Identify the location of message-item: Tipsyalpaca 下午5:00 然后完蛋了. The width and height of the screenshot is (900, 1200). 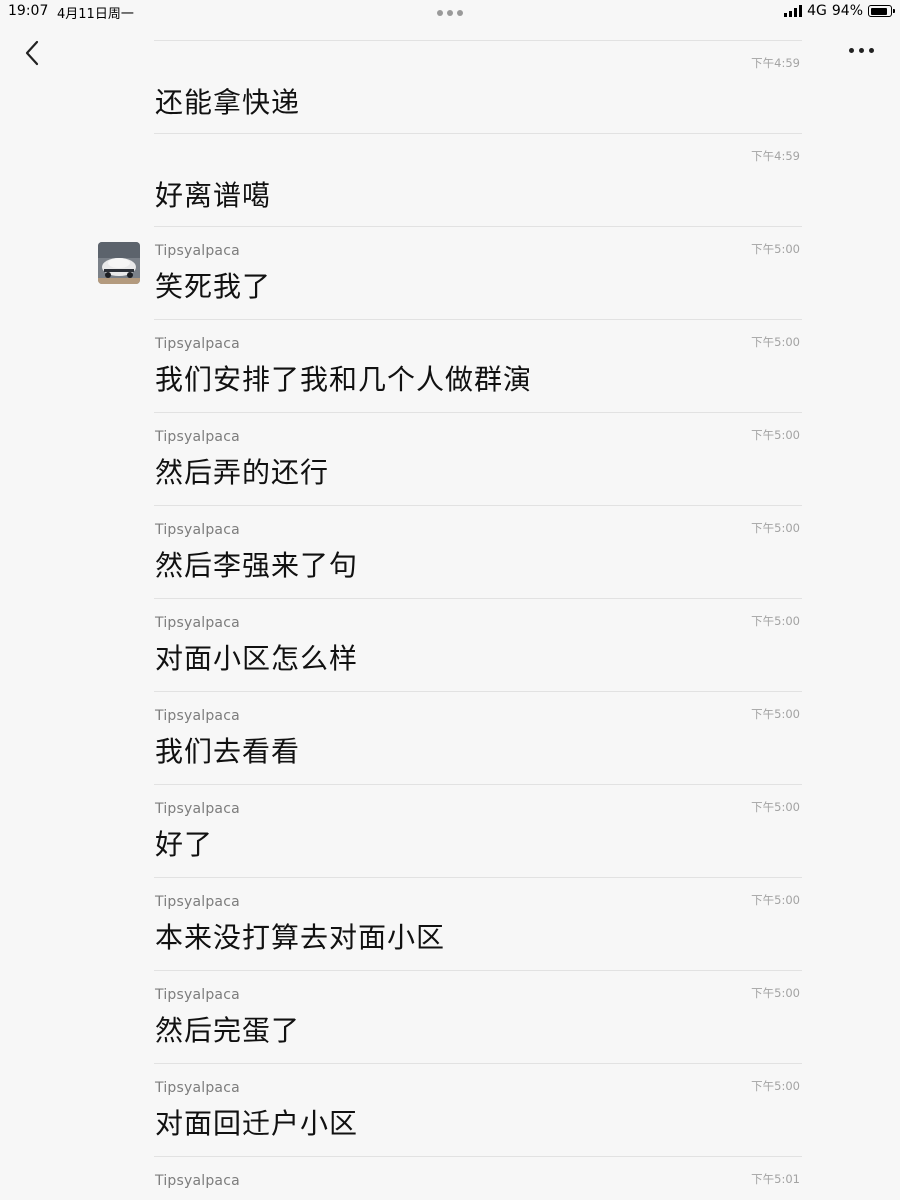
(478, 1017).